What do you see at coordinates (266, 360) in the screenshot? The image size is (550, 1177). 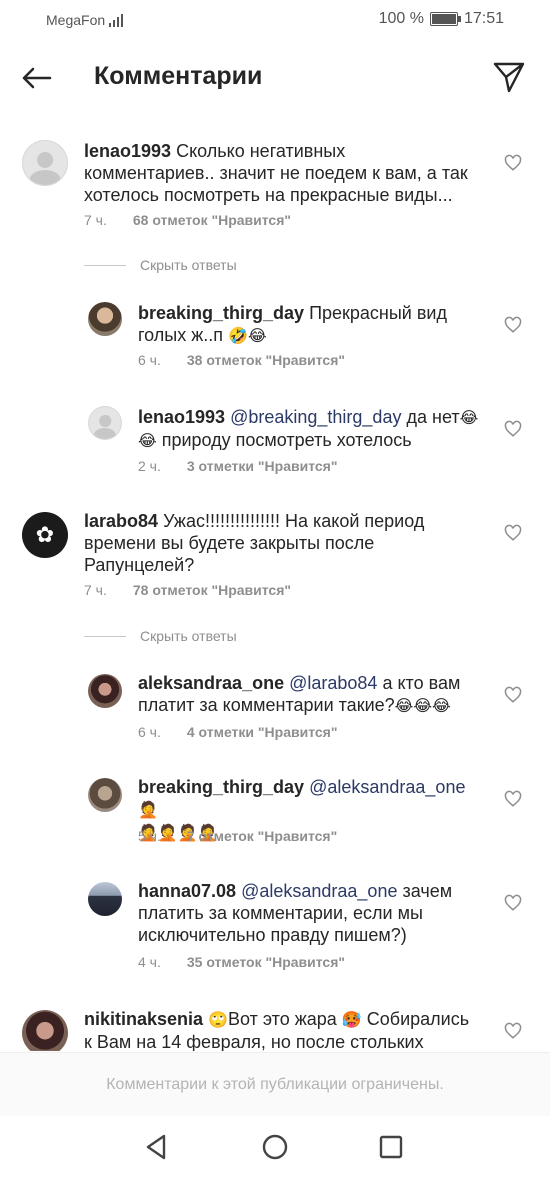 I see `likes-count: 38 отметок "Нравится"` at bounding box center [266, 360].